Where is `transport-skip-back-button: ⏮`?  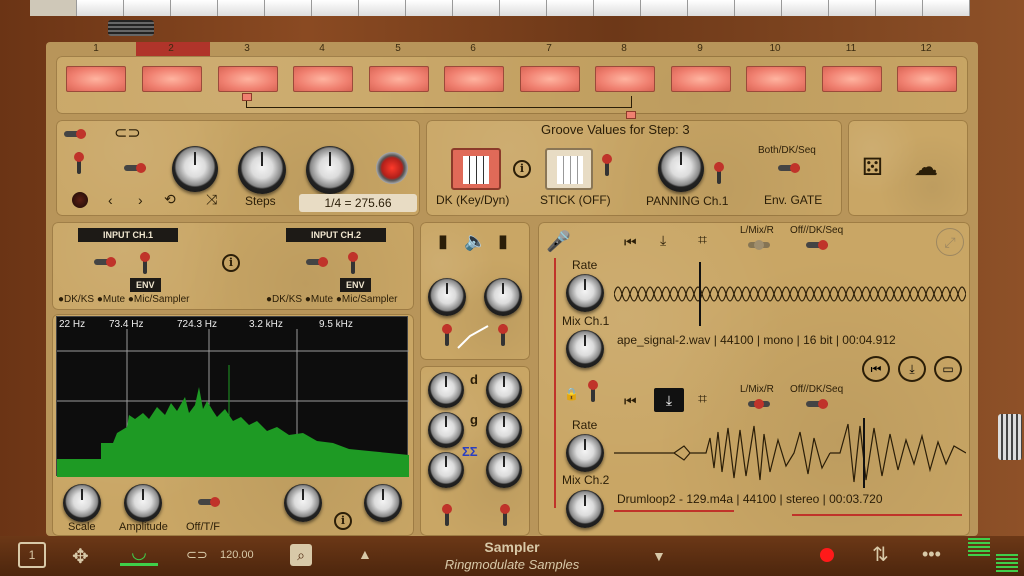
transport-skip-back-button: ⏮ is located at coordinates (876, 369).